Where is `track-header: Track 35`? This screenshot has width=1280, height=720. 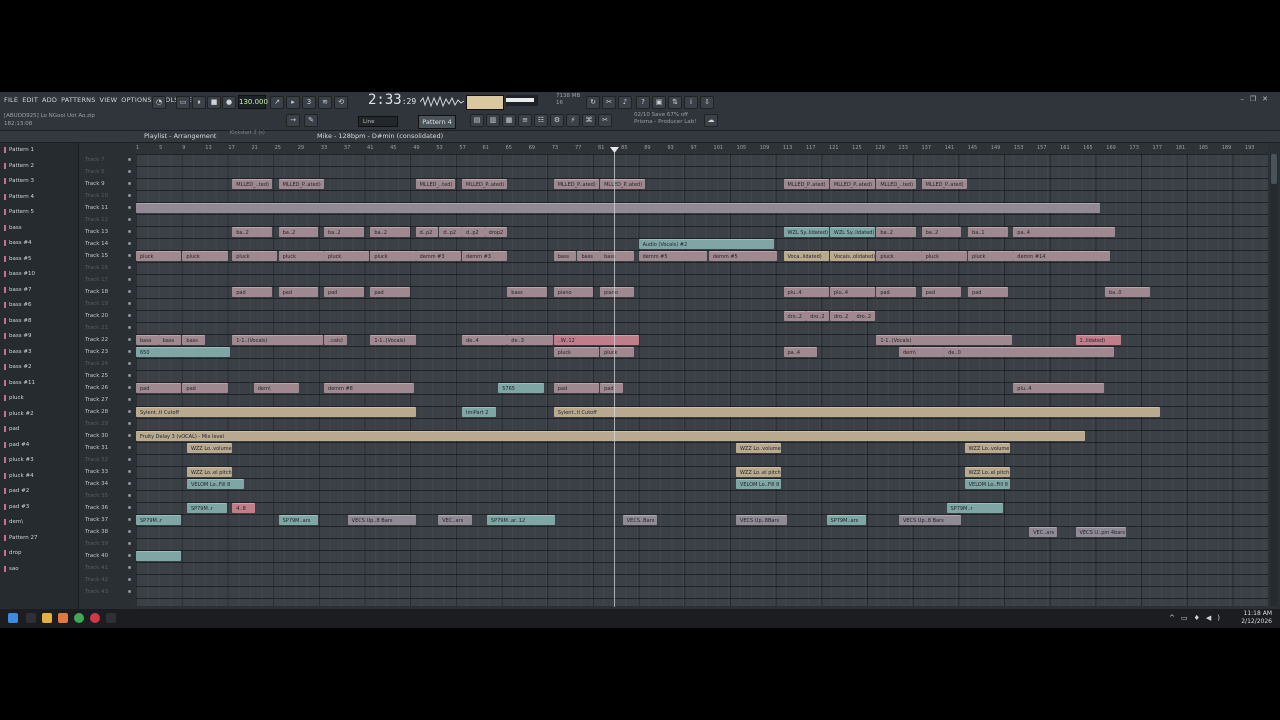
track-header: Track 35 is located at coordinates (109, 496).